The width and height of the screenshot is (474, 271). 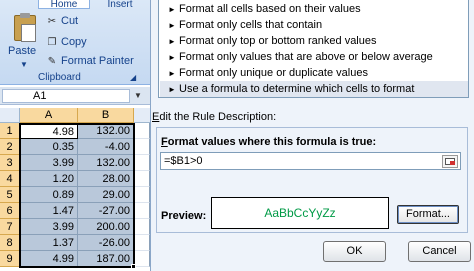 I want to click on row-header: 5, so click(x=10, y=195).